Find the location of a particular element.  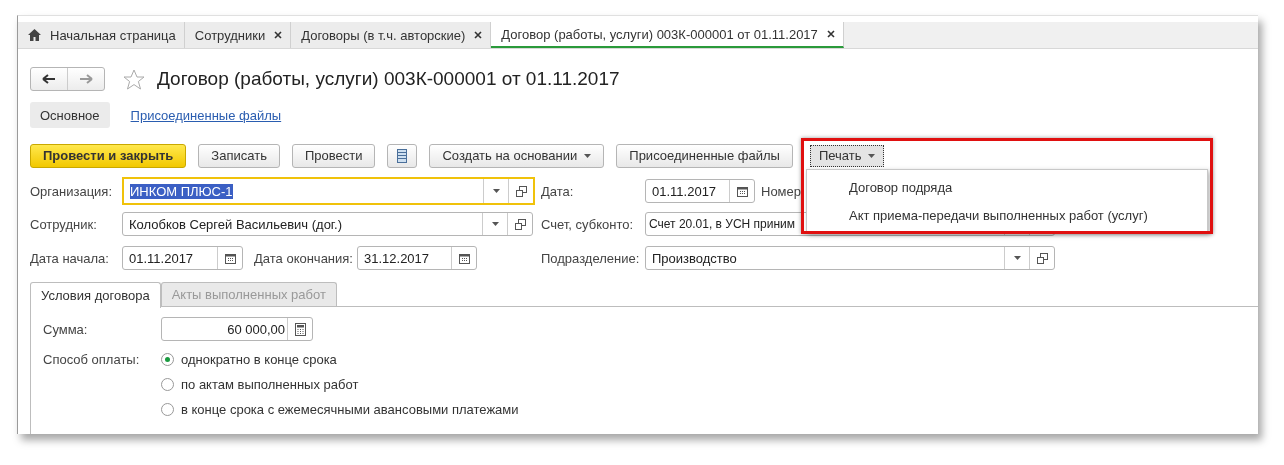

field-label: Организация: is located at coordinates (72, 191).